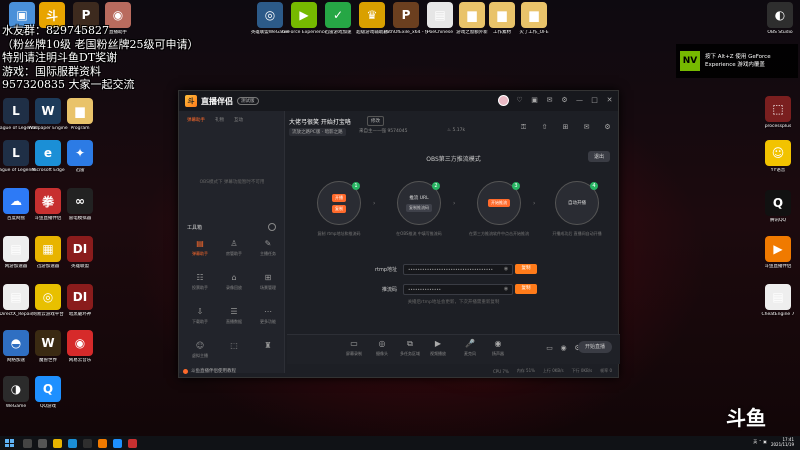 This screenshot has width=800, height=450. What do you see at coordinates (268, 253) in the screenshot?
I see `tool-label: 主播任务` at bounding box center [268, 253].